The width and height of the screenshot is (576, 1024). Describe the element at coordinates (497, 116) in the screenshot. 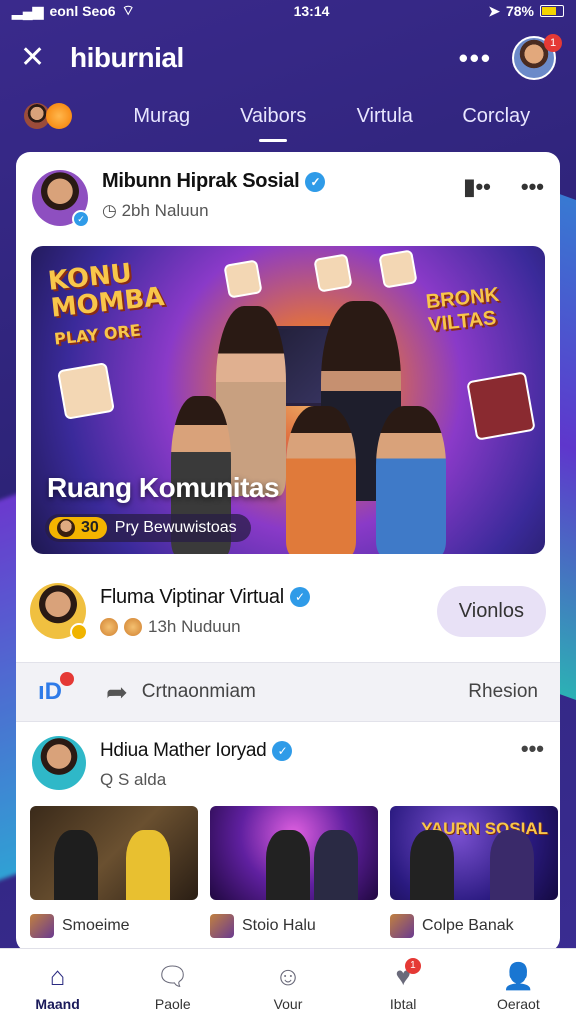

I see `tab-corclay: Corclay` at that location.